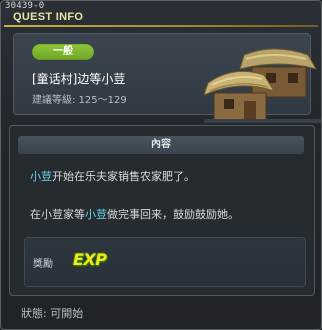 The image size is (322, 330). Describe the element at coordinates (165, 262) in the screenshot. I see `reward-panel: 獎勵 EXP` at that location.